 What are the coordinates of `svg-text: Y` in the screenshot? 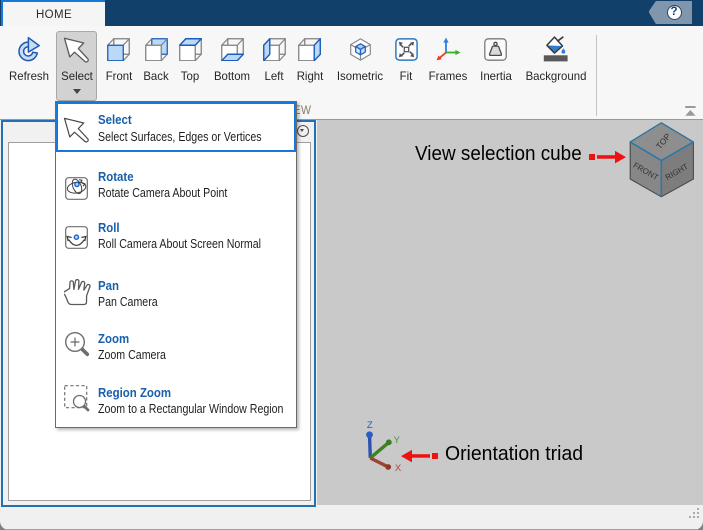 It's located at (397, 440).